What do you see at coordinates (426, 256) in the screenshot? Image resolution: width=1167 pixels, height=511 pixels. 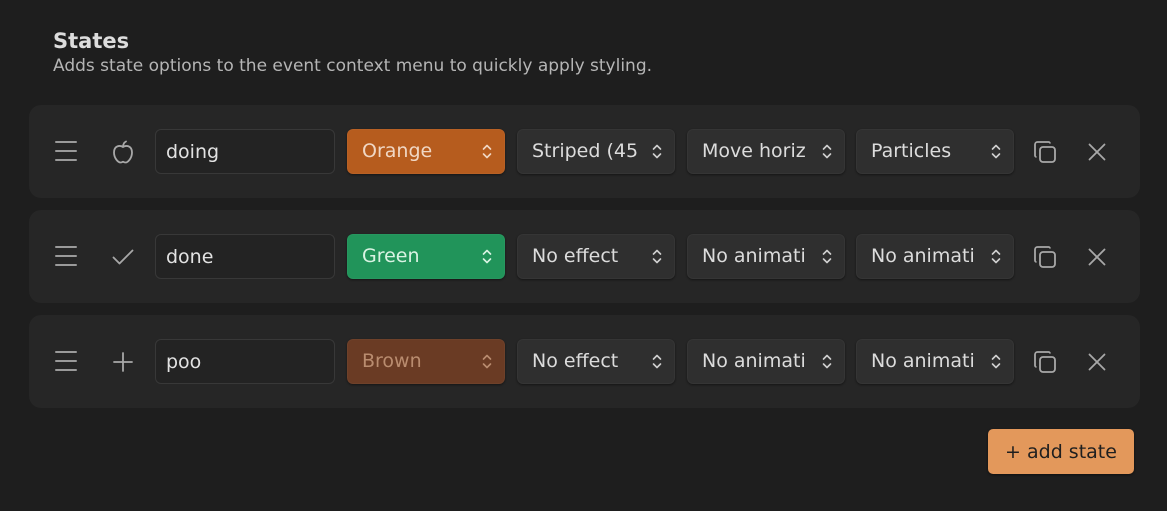 I see `color-select: Green` at bounding box center [426, 256].